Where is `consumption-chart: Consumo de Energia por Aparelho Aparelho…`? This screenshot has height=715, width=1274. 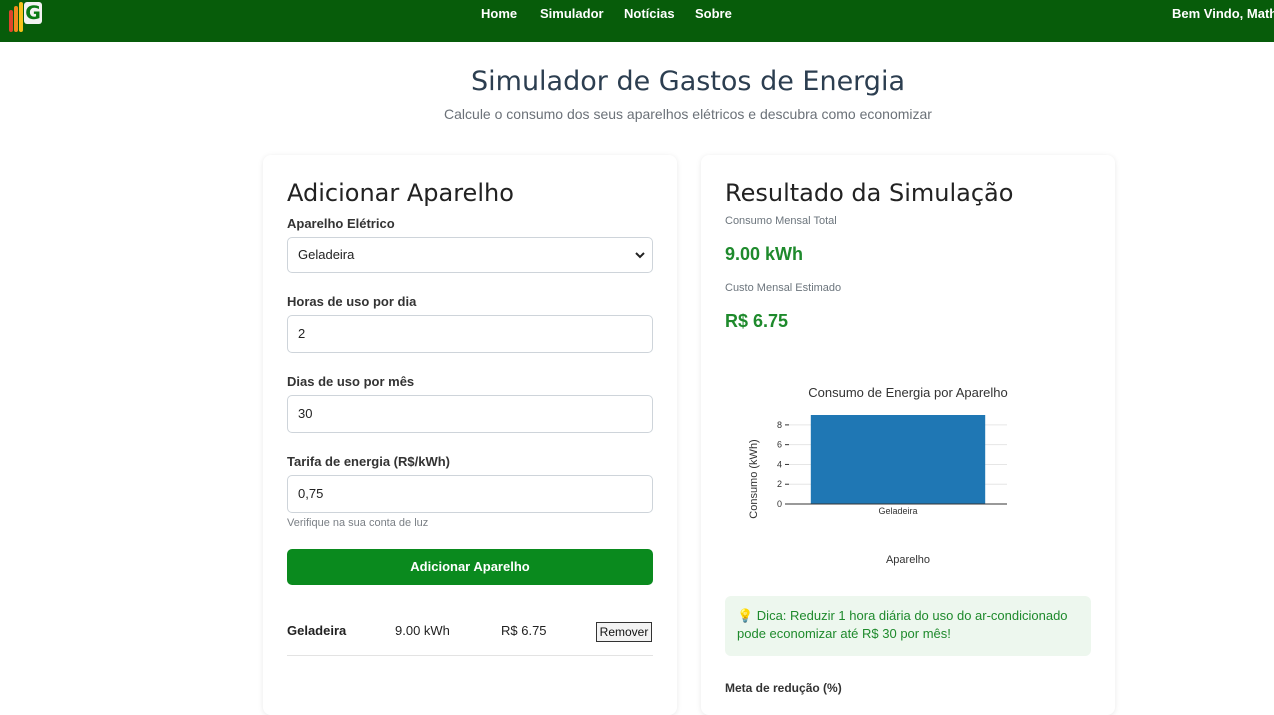 consumption-chart: Consumo de Energia por Aparelho Aparelho… is located at coordinates (908, 475).